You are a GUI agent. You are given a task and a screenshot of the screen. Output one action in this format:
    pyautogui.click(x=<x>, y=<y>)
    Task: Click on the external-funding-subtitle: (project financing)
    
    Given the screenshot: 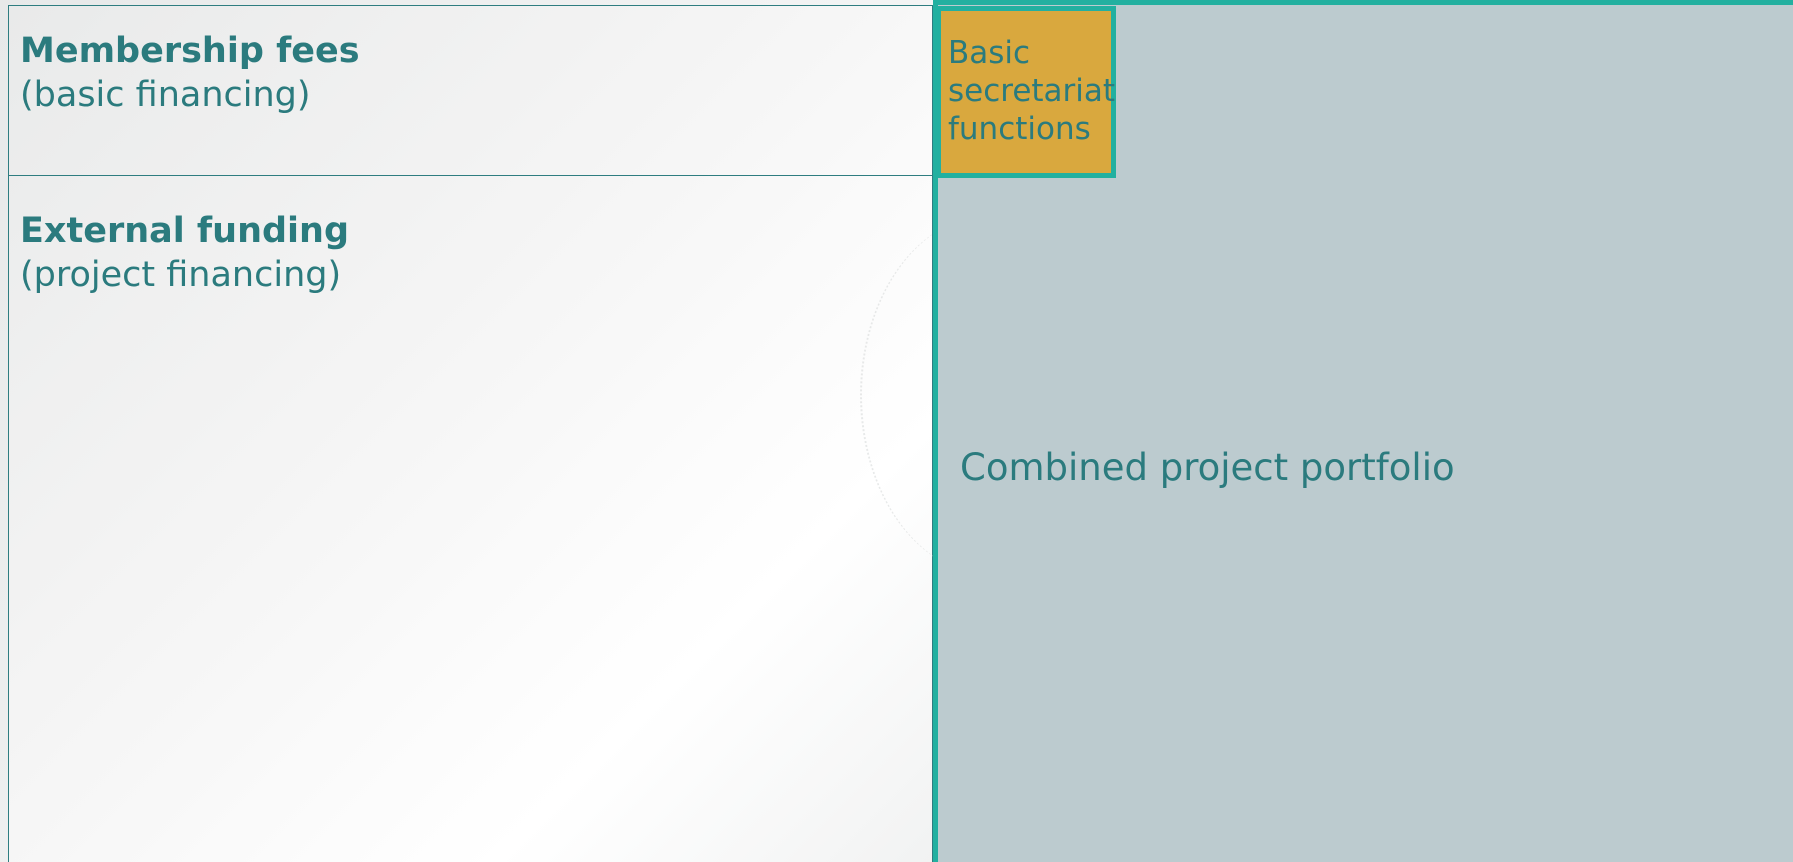 What is the action you would take?
    pyautogui.click(x=181, y=275)
    